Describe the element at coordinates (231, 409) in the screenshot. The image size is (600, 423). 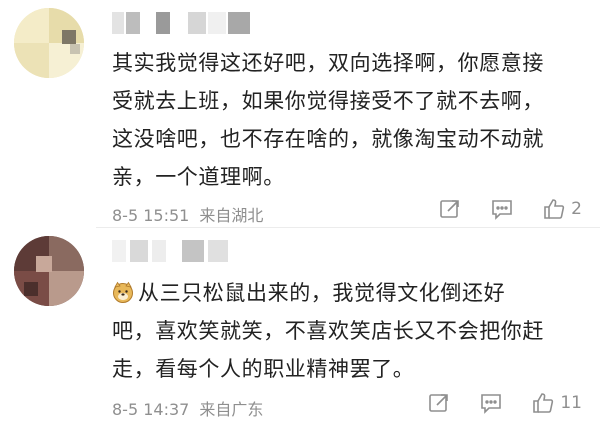
I see `comment-location: 来自广东` at that location.